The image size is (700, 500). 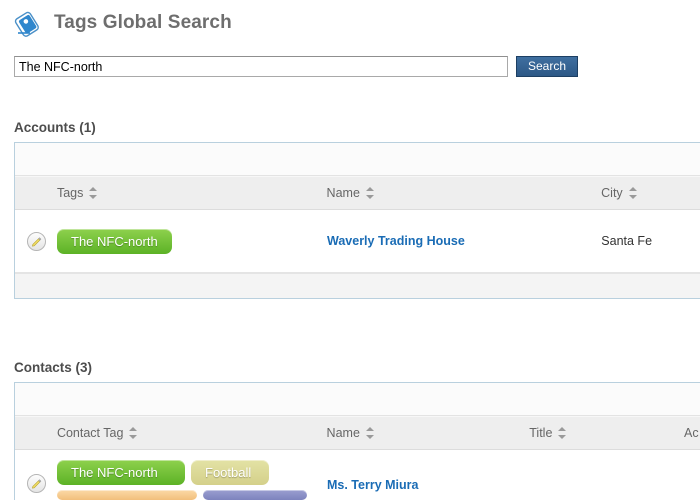 I want to click on contacts-table-header: Contact Tag Name Title Ac, so click(x=357, y=433).